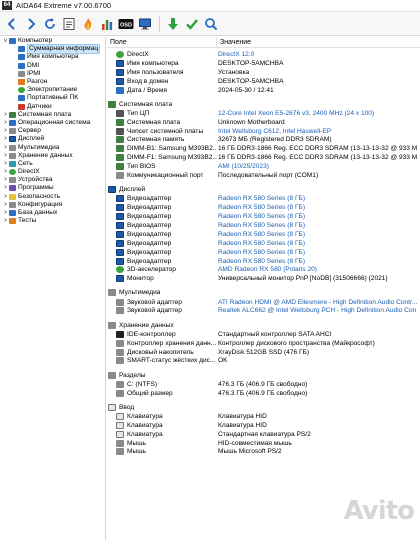 Image resolution: width=420 pixels, height=540 pixels. What do you see at coordinates (52, 57) in the screenshot?
I see `tree-item: Имя компьютера` at bounding box center [52, 57].